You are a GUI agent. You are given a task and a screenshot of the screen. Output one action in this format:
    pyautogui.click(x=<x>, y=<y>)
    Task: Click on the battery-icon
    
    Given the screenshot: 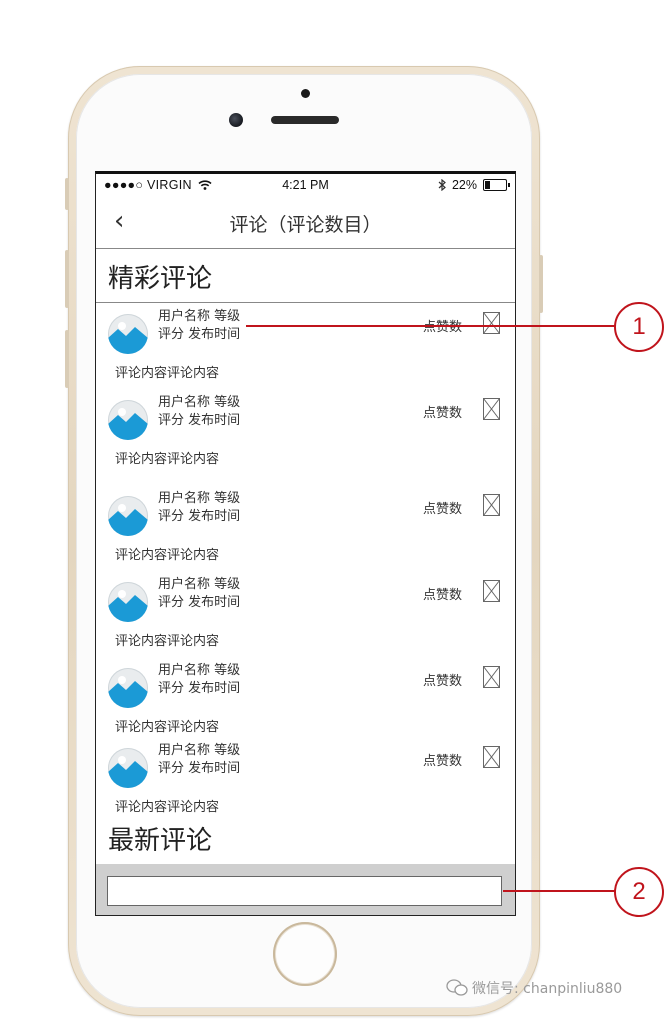 What is the action you would take?
    pyautogui.click(x=496, y=185)
    